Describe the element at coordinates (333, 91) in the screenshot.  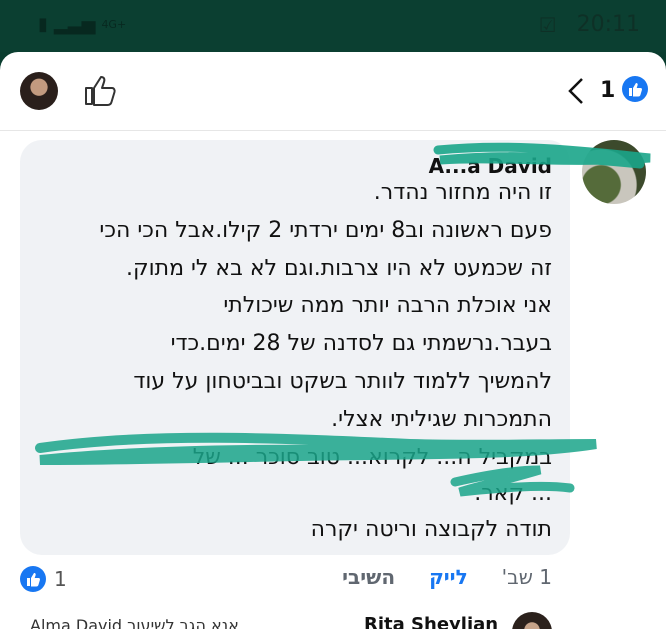
I see `reactions-header: 1` at that location.